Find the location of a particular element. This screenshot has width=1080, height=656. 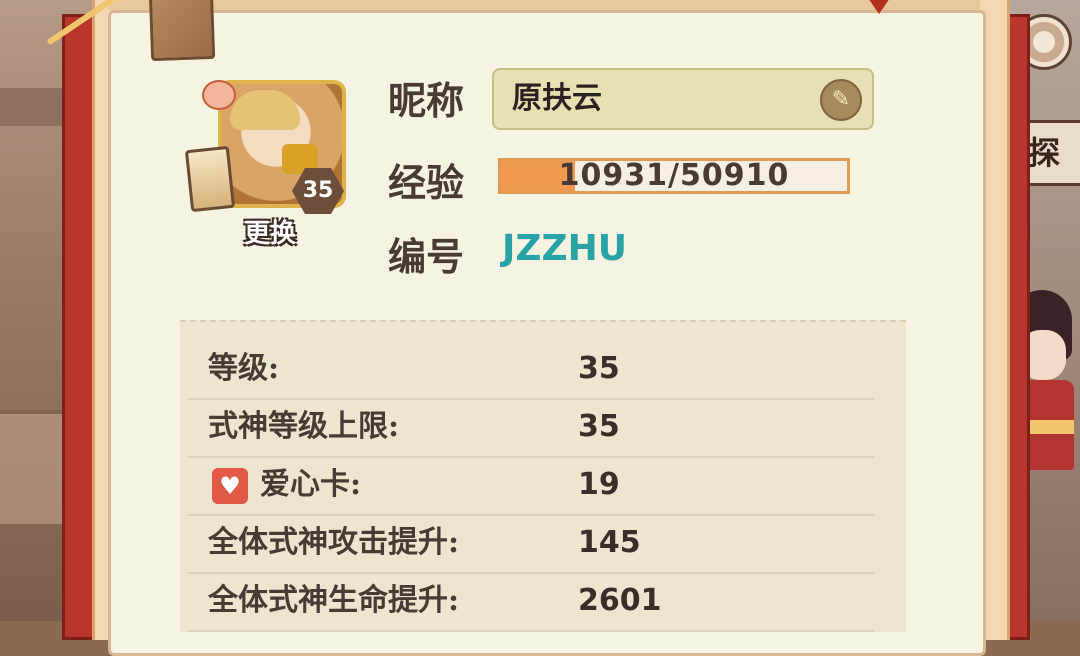

exp-label: 经验 is located at coordinates (426, 182).